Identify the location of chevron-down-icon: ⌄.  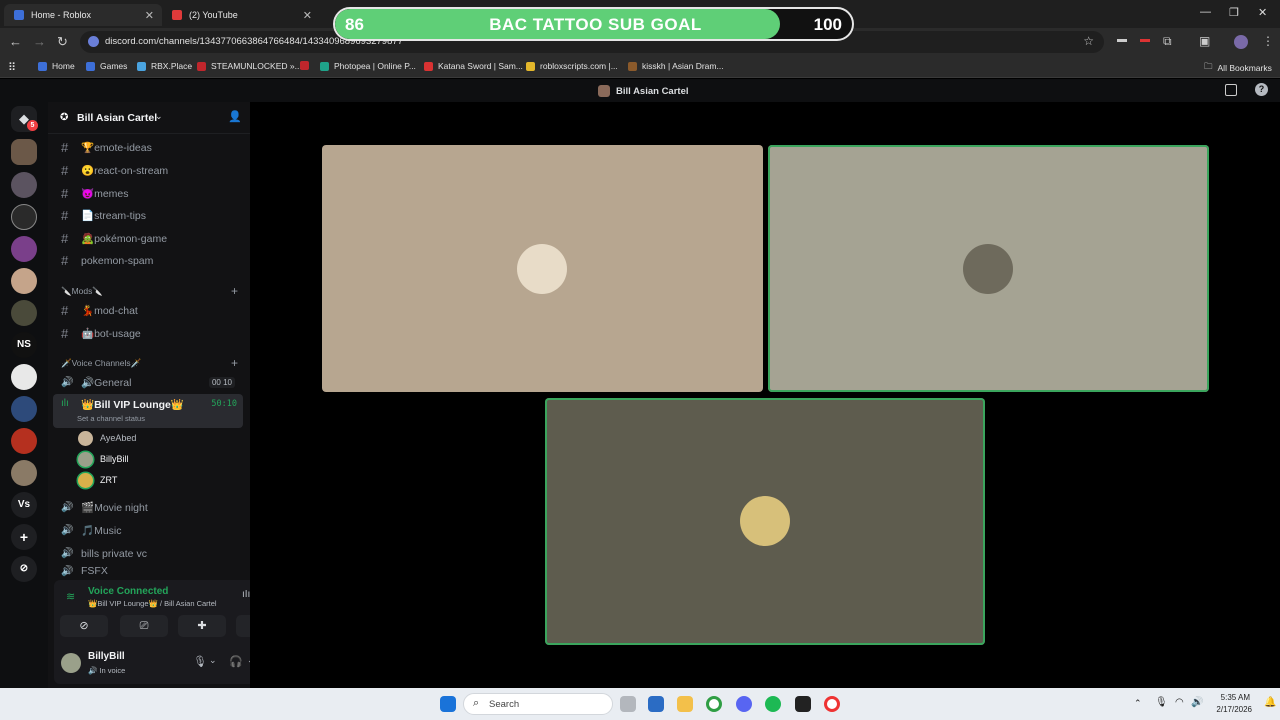
(213, 660).